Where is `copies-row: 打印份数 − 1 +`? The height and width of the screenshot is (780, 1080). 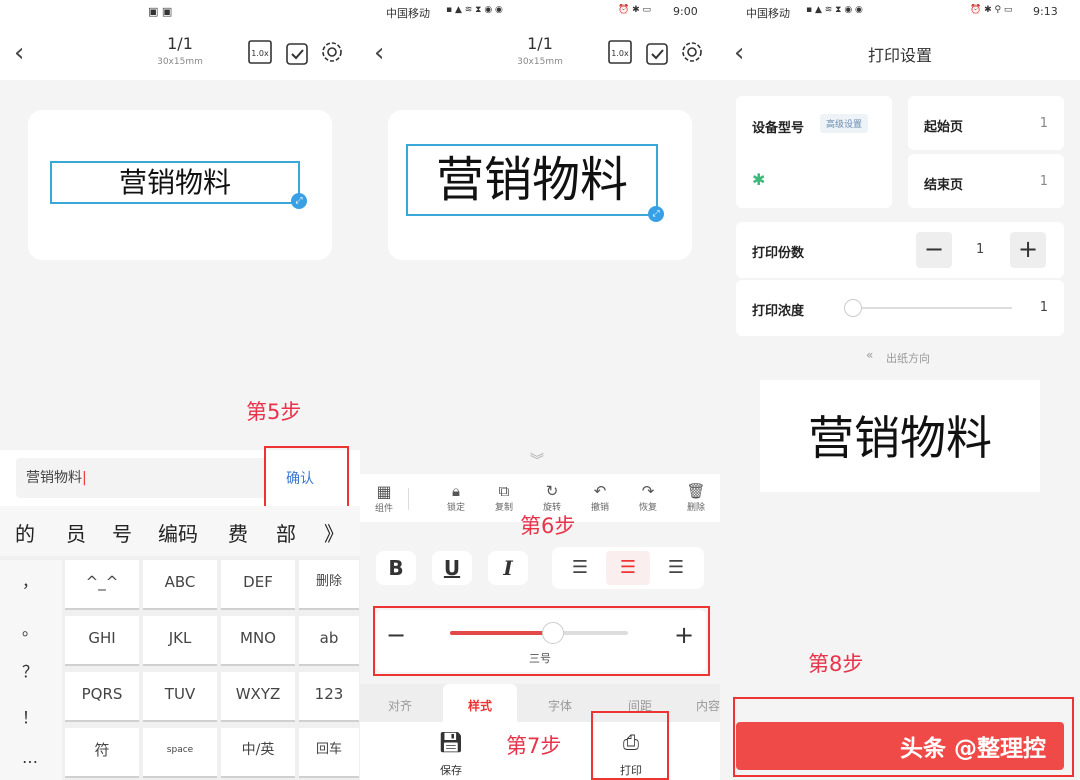
copies-row: 打印份数 − 1 + is located at coordinates (900, 250).